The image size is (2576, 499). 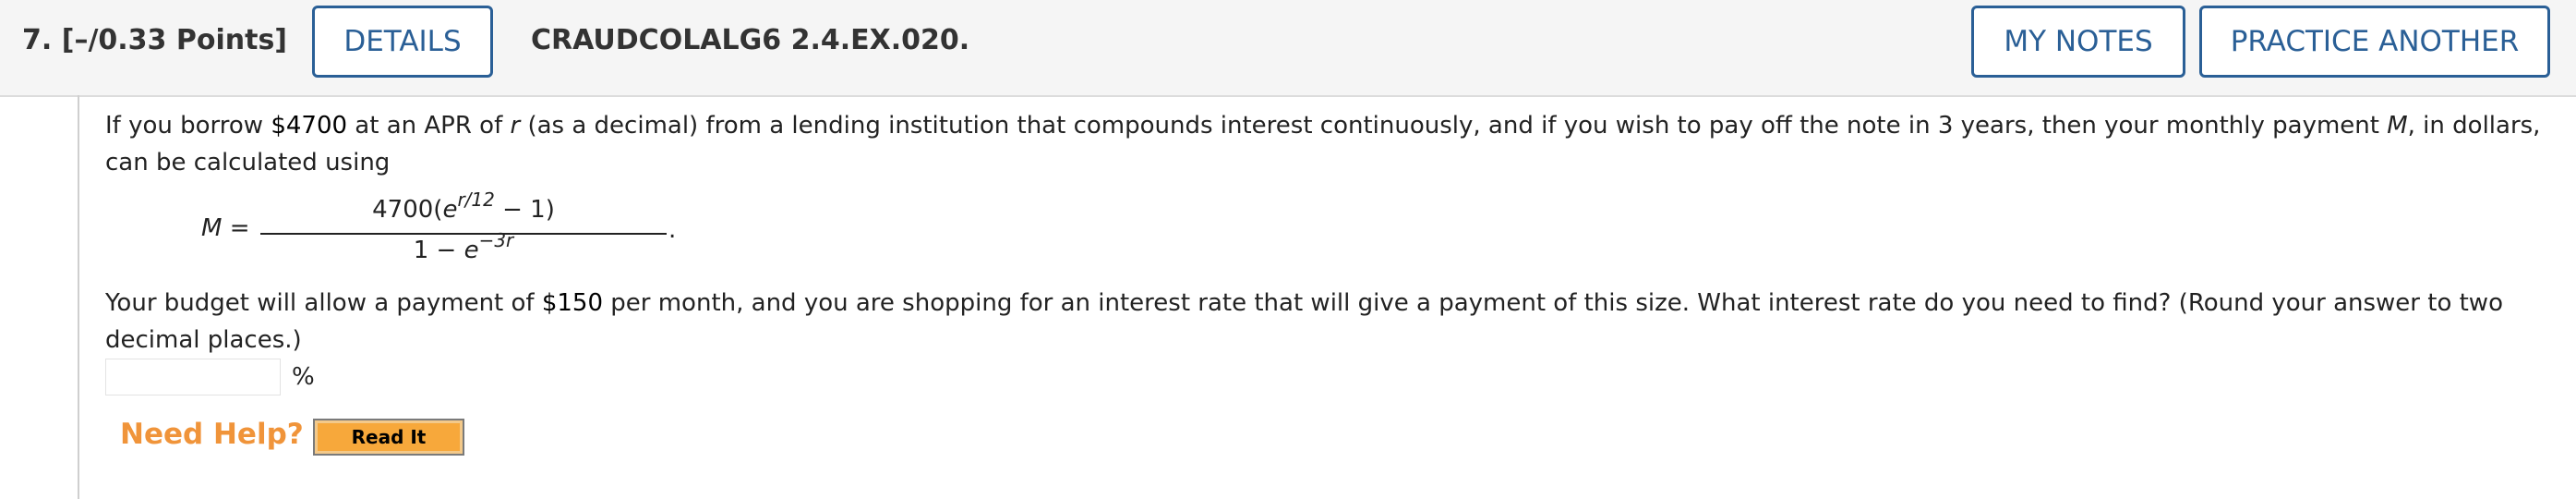 I want to click on payment-amount: $150, so click(x=572, y=303).